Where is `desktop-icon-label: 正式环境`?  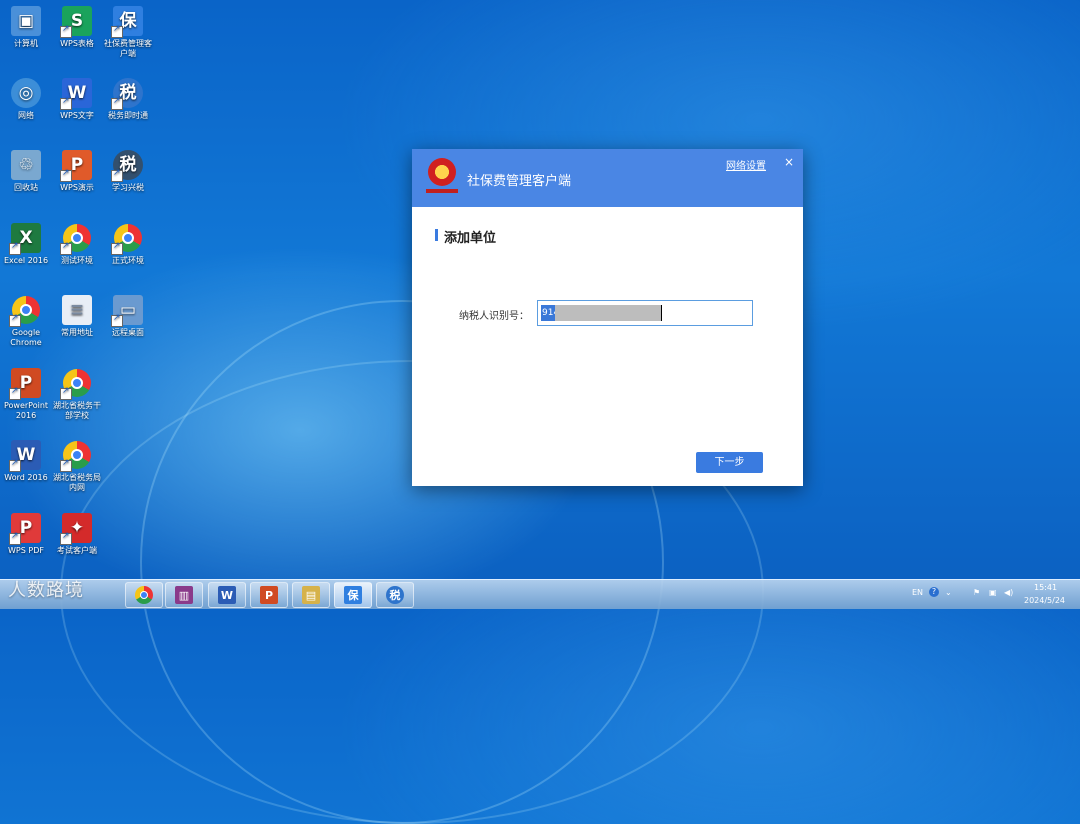
desktop-icon-label: 正式环境 is located at coordinates (128, 260).